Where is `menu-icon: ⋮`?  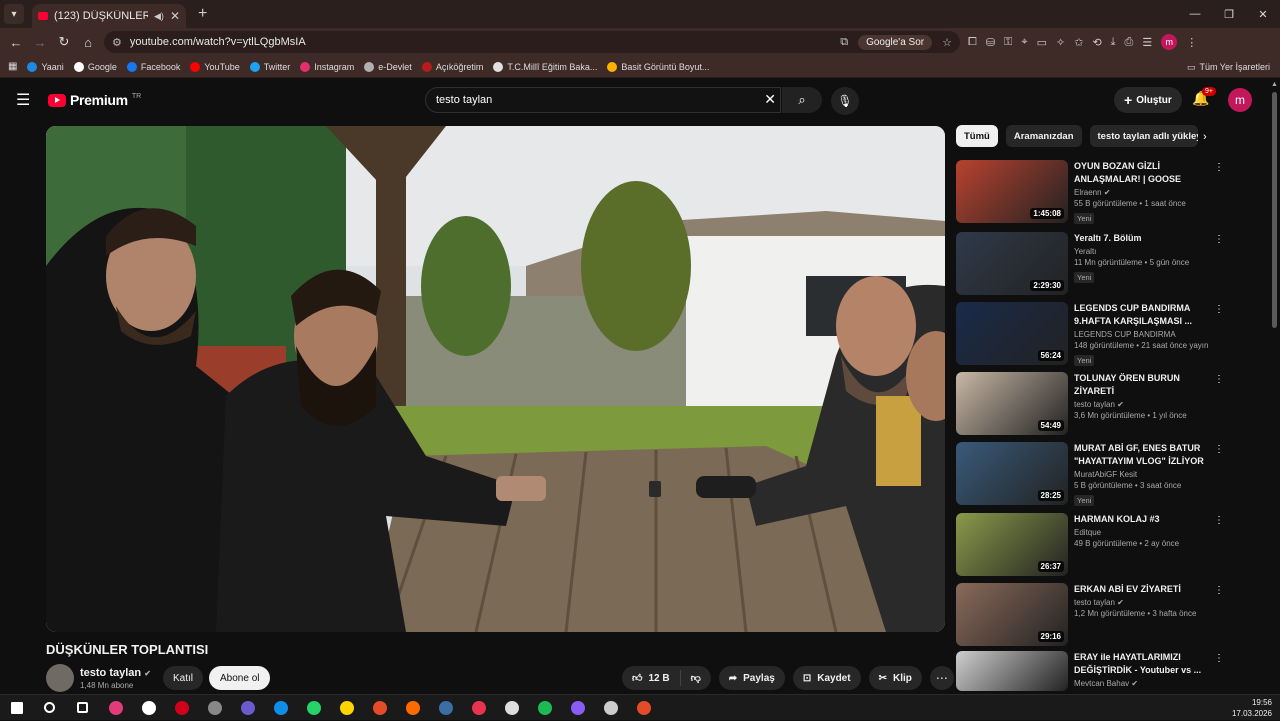 menu-icon: ⋮ is located at coordinates (1191, 42).